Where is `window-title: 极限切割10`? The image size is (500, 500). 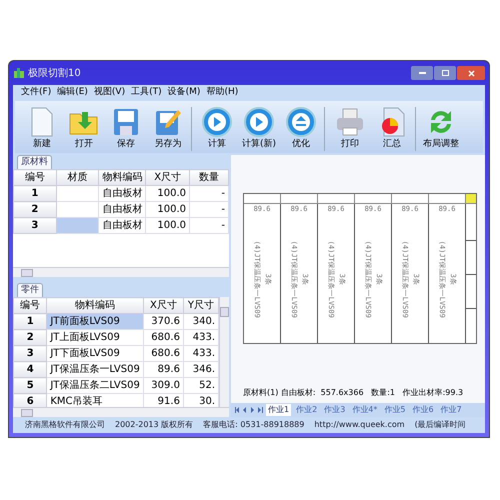 window-title: 极限切割10 is located at coordinates (54, 73).